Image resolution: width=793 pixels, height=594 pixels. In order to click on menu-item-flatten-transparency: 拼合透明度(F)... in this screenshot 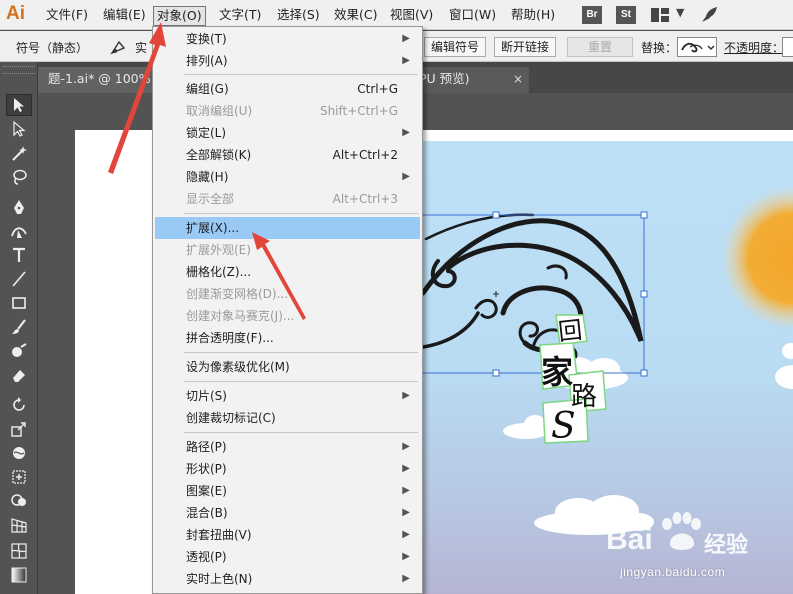, I will do `click(287, 338)`.